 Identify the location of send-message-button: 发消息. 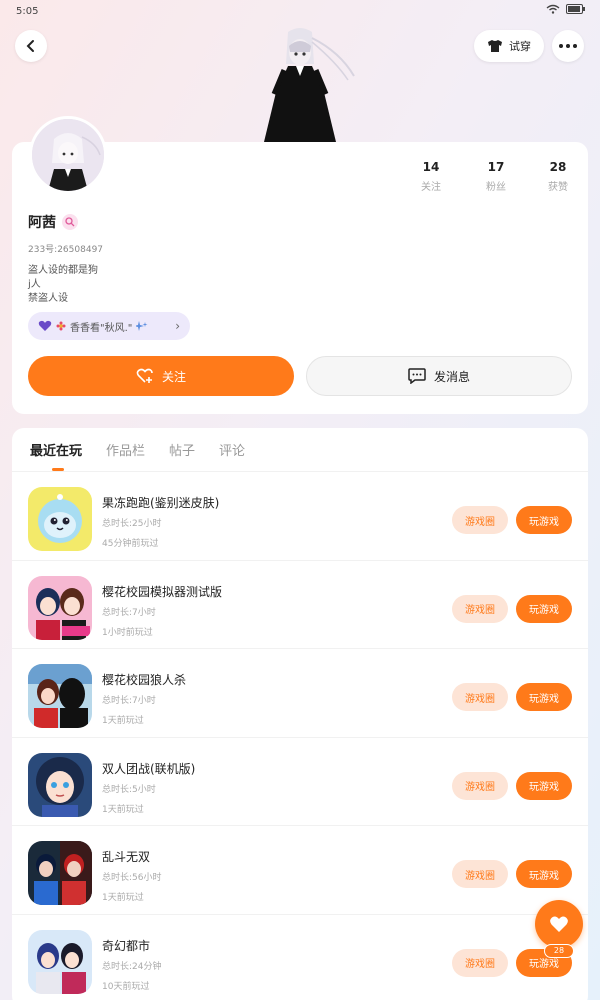
(439, 376).